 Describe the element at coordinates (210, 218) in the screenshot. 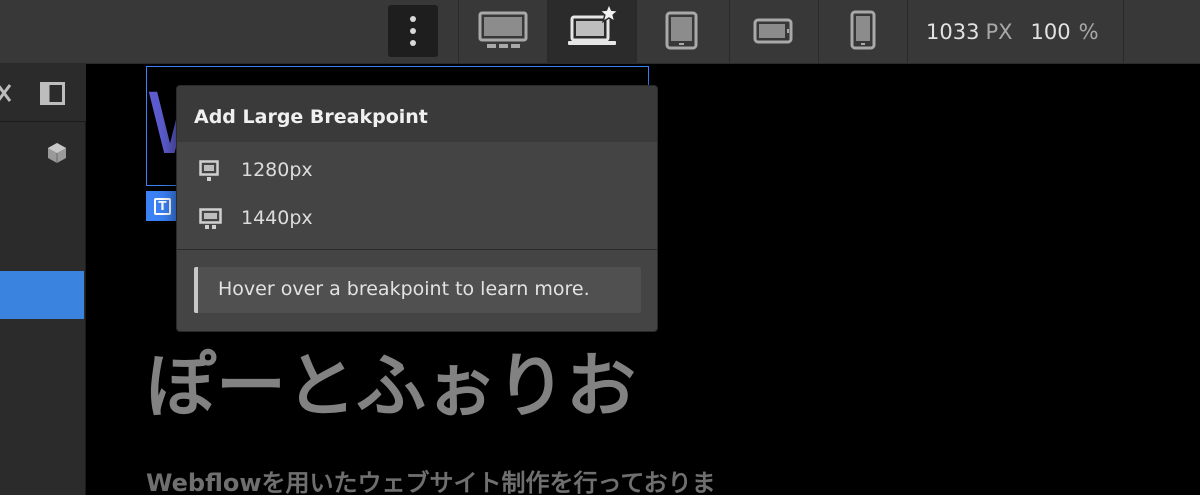

I see `monitor-wide-icon` at that location.